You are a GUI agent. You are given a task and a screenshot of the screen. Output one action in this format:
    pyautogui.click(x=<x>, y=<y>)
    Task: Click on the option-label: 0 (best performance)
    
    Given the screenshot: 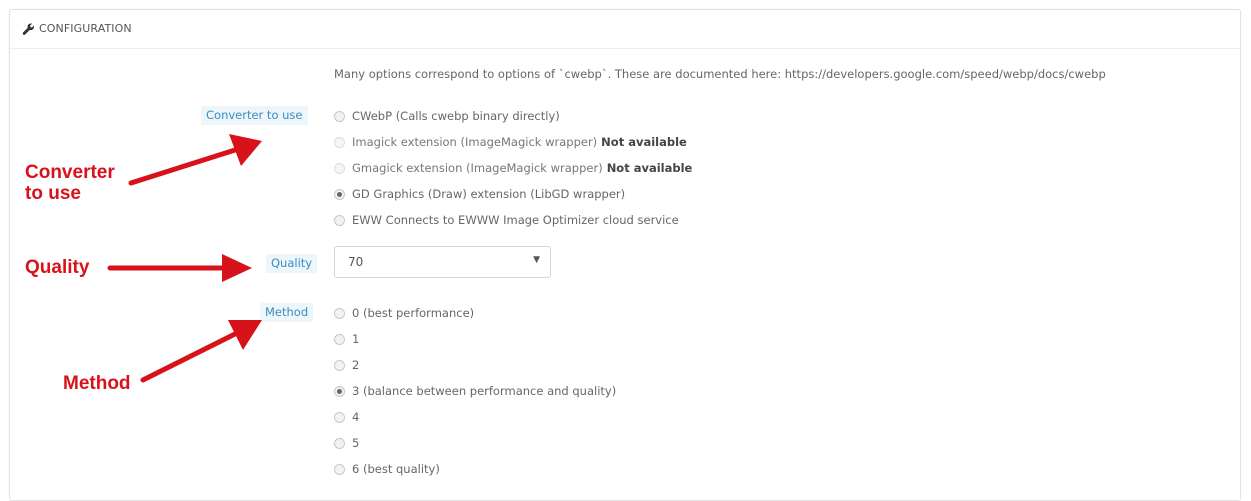 What is the action you would take?
    pyautogui.click(x=413, y=313)
    